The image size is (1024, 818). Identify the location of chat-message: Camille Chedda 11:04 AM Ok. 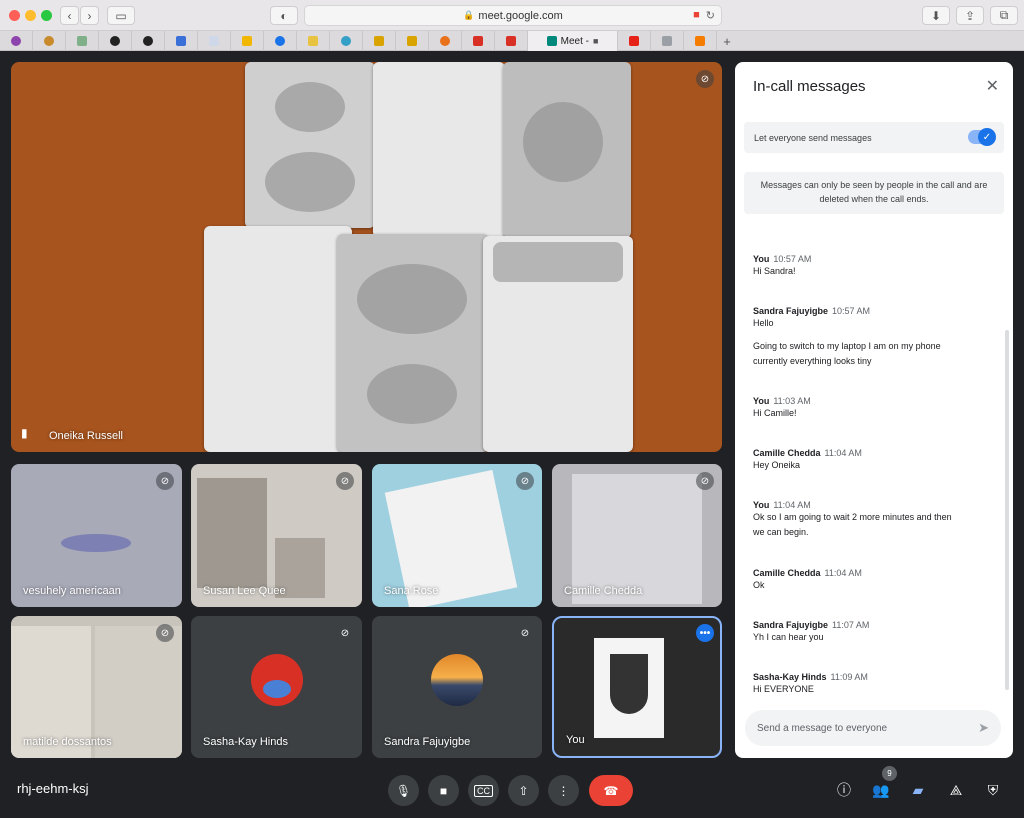
(875, 580).